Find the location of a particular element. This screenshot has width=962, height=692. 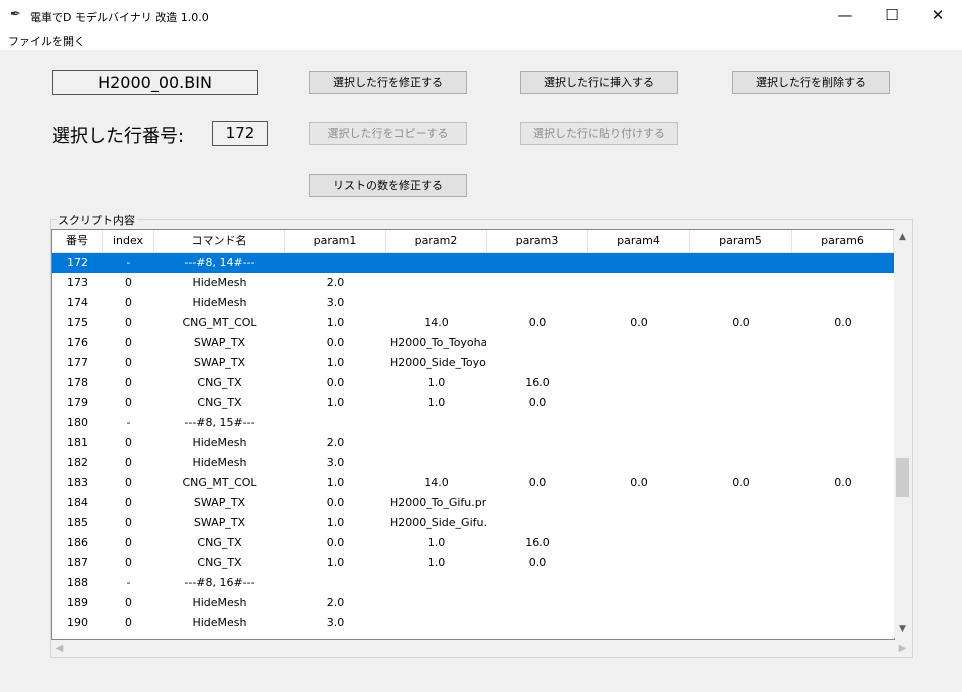

scroll-thumb is located at coordinates (902, 477).